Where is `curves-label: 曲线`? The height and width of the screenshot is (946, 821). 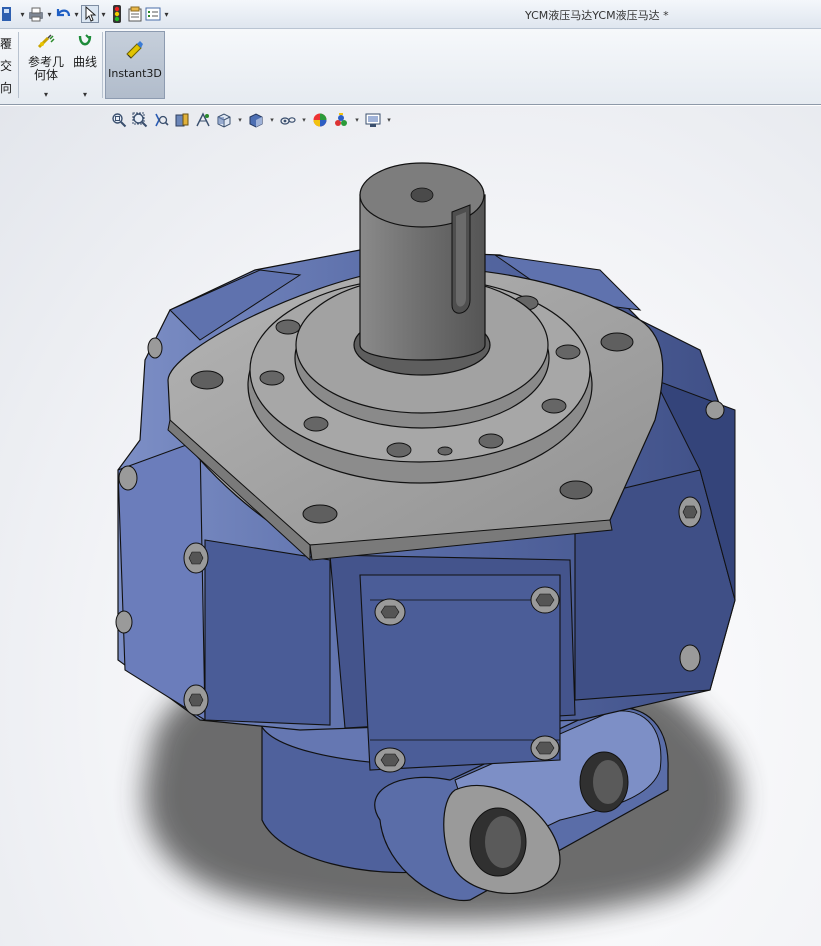
curves-label: 曲线 is located at coordinates (84, 62).